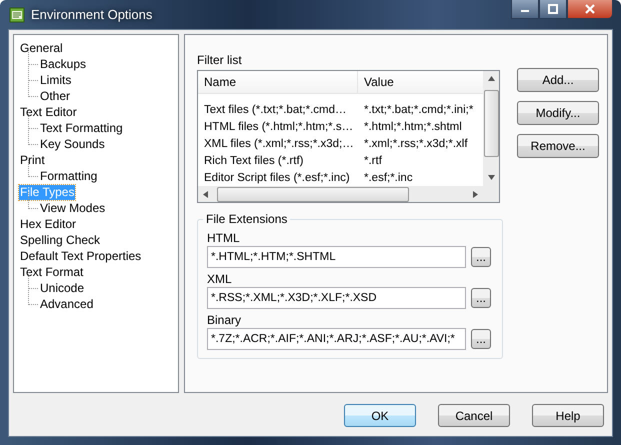 This screenshot has height=445, width=621. I want to click on input-field: *.RSS;*.XML;*.X3D;*.XLF;*.XSD, so click(336, 298).